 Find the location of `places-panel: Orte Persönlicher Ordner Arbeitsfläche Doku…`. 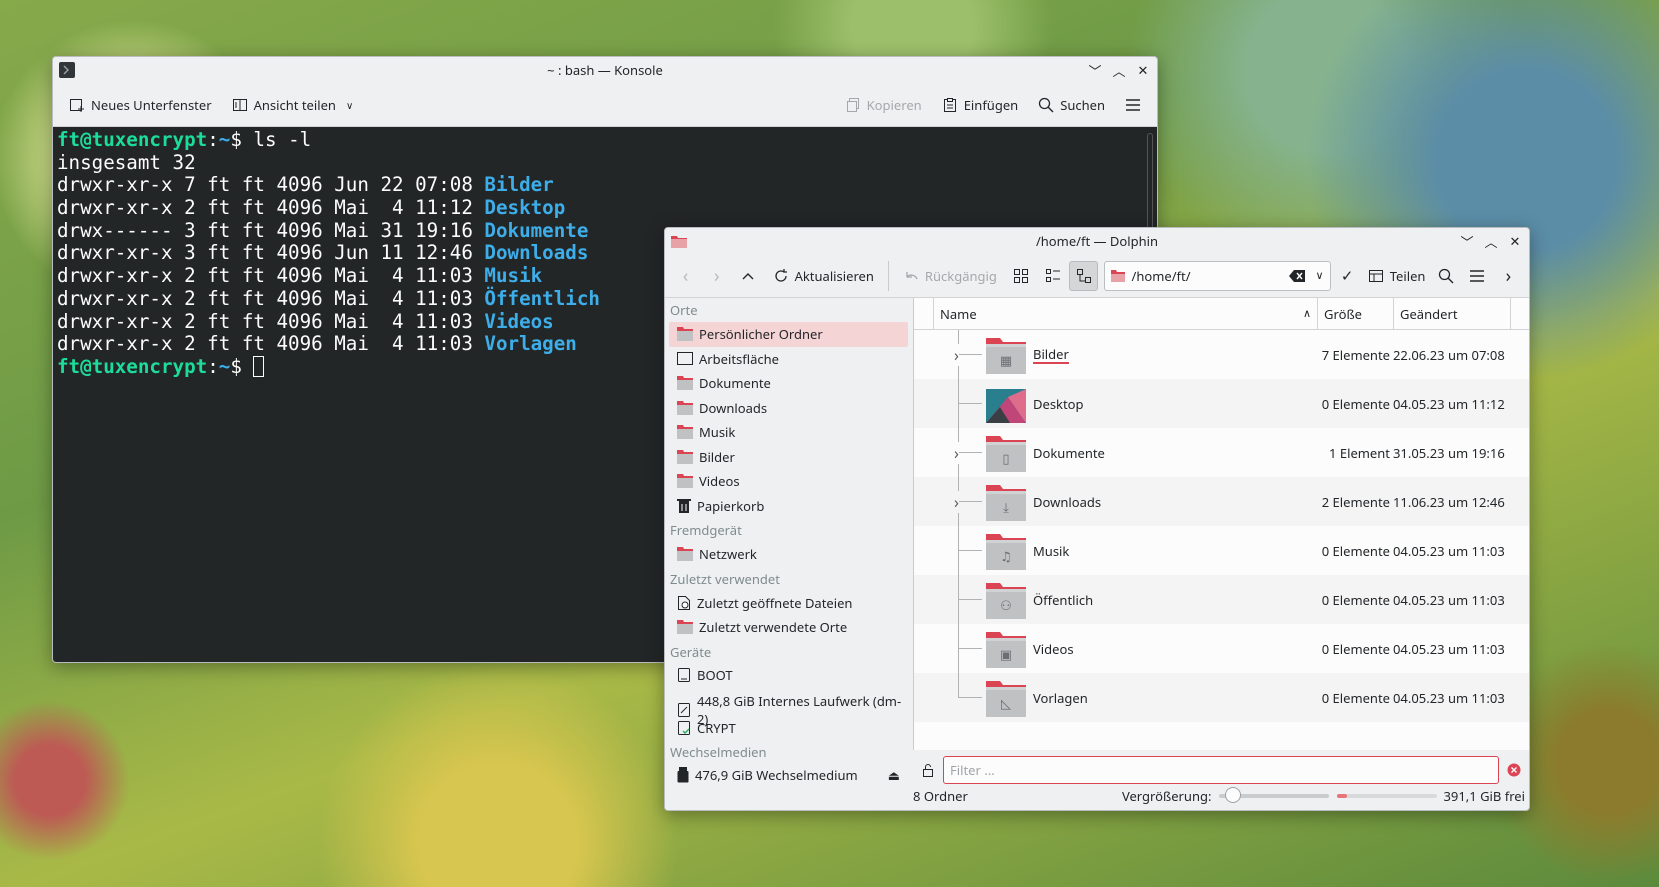

places-panel: Orte Persönlicher Ordner Arbeitsfläche Doku… is located at coordinates (788, 554).